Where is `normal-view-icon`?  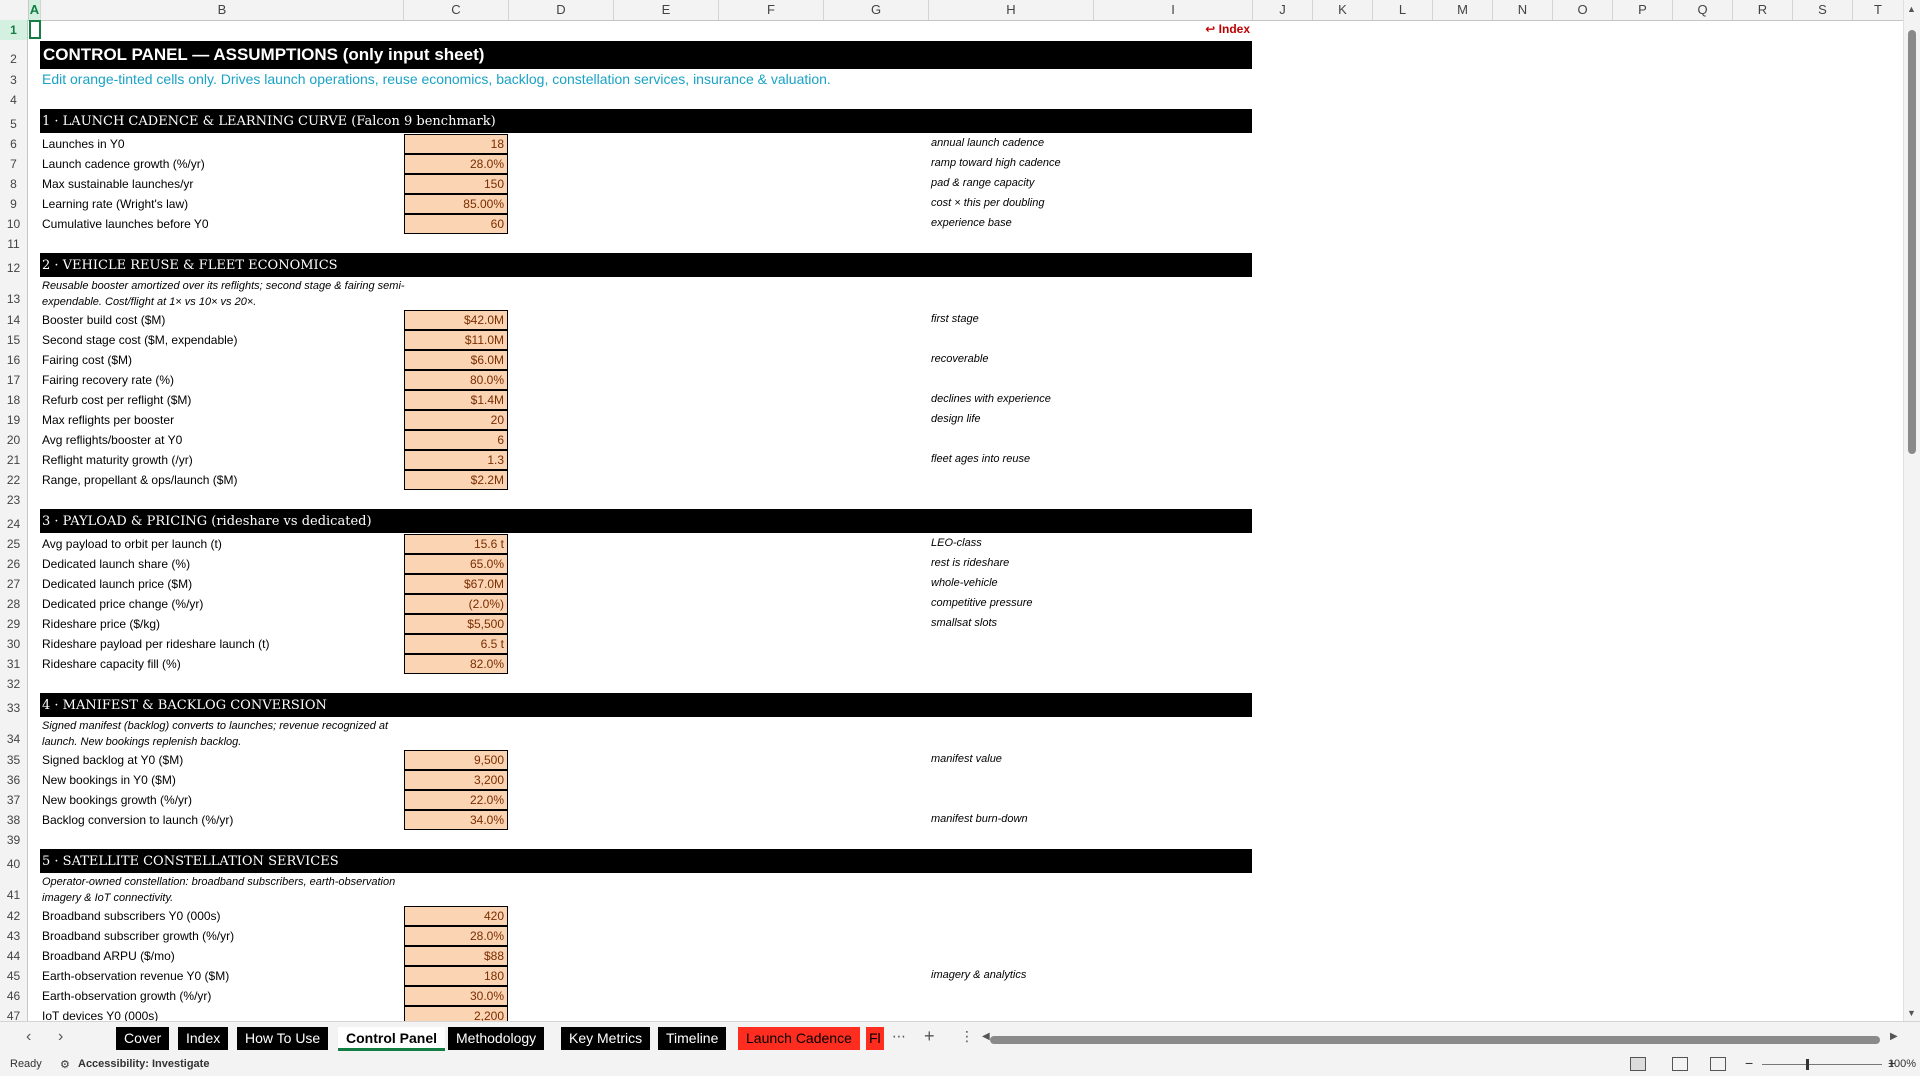
normal-view-icon is located at coordinates (1638, 1064).